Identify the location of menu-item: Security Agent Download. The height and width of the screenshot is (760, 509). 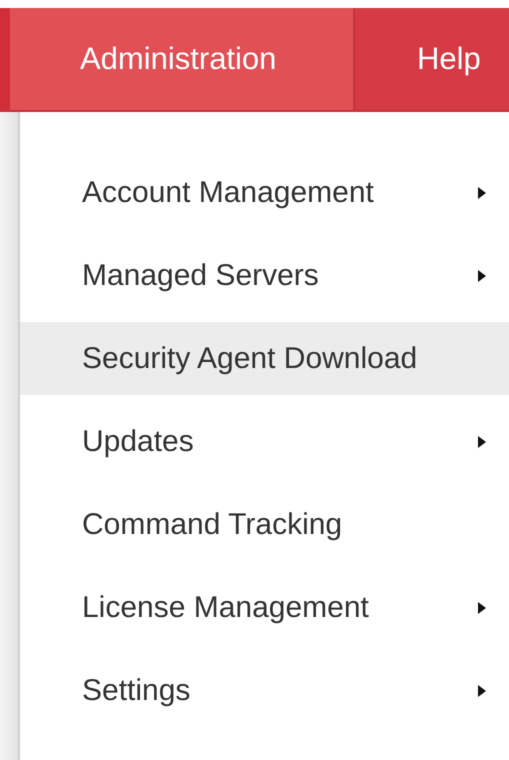
(264, 358).